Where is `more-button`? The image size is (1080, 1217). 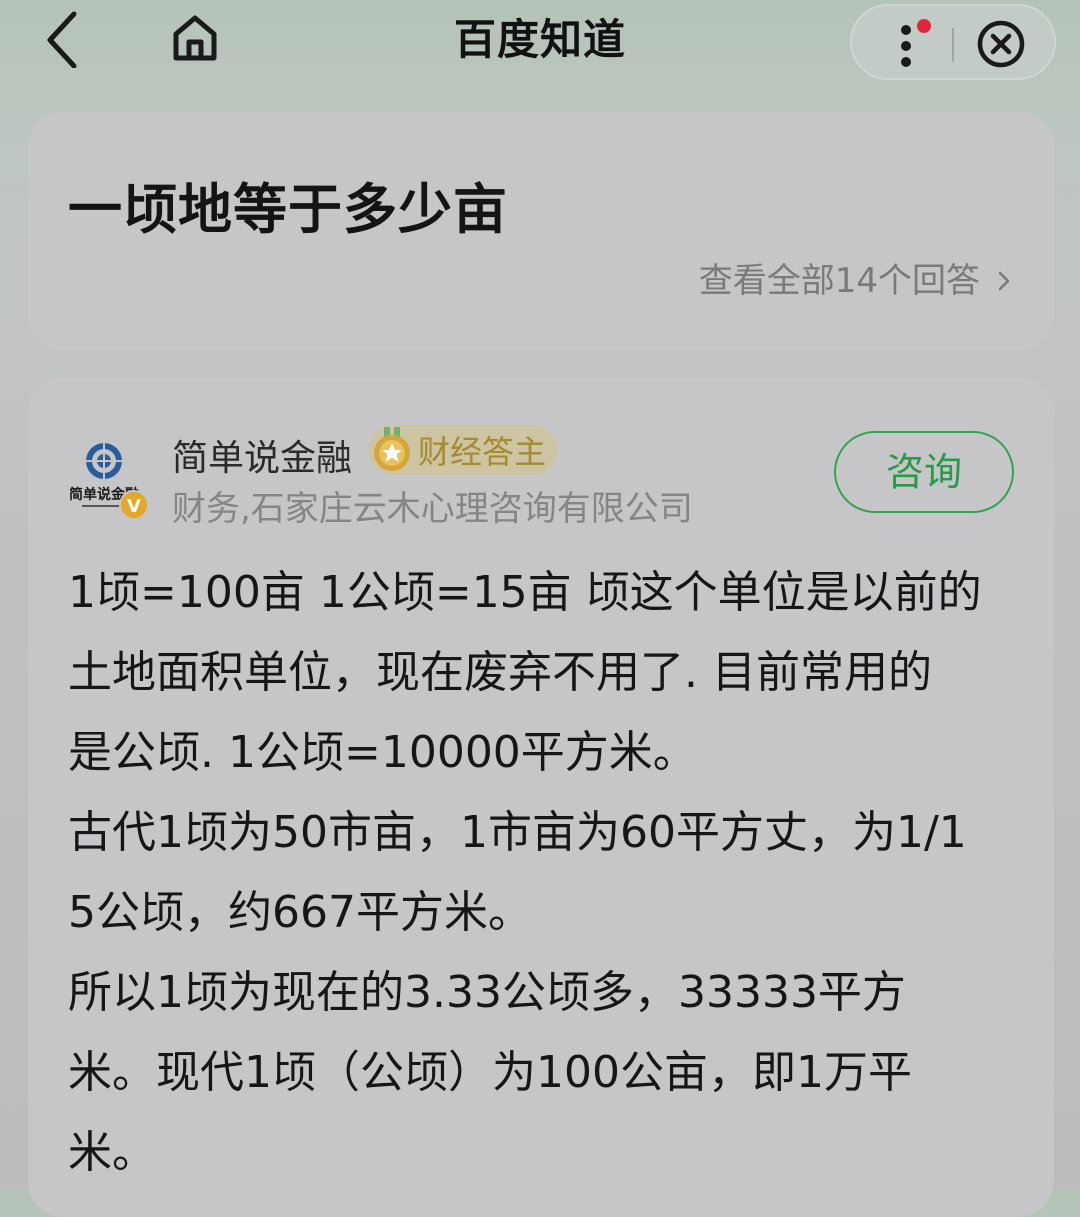 more-button is located at coordinates (915, 44).